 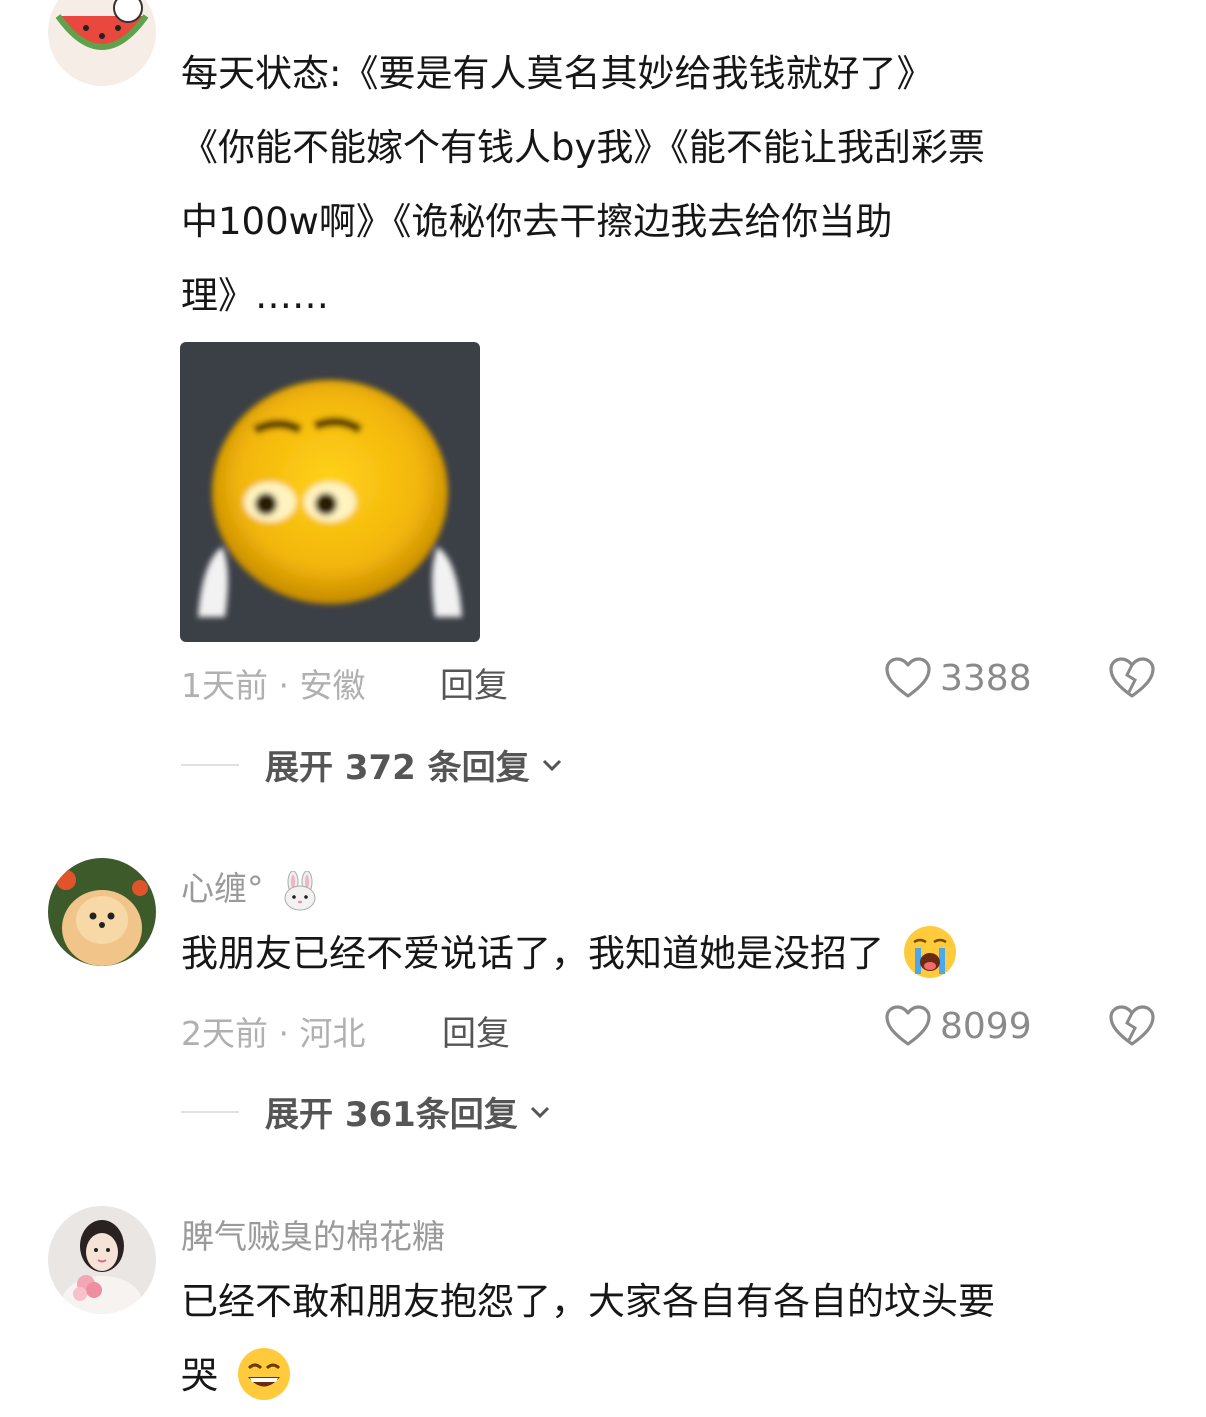 I want to click on comment-3-username: 脾气贼臭的棉花糖, so click(x=313, y=1234).